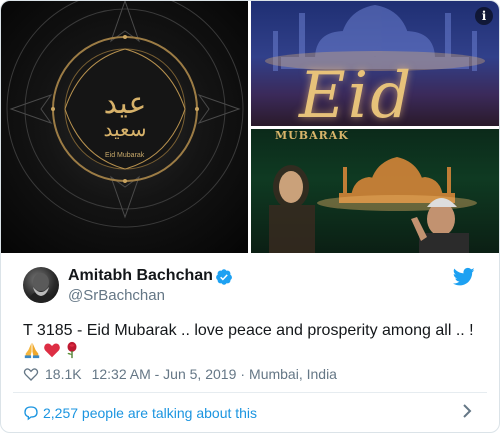 The image size is (500, 433). I want to click on media-image-eid-mosque: Eid i, so click(375, 63).